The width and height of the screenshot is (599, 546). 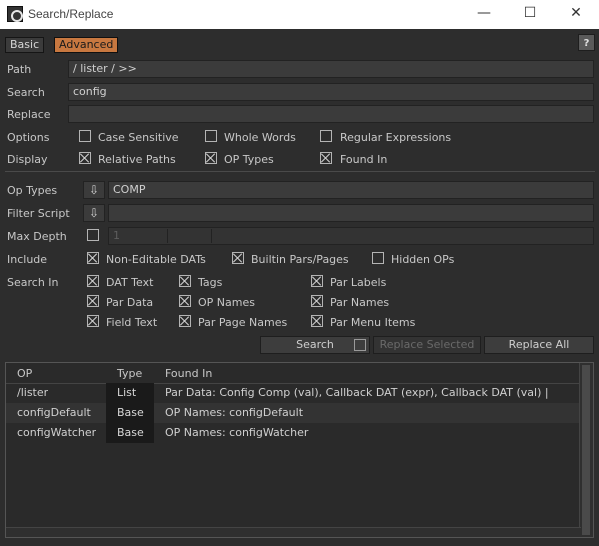 What do you see at coordinates (54, 412) in the screenshot?
I see `row-op: configDefault` at bounding box center [54, 412].